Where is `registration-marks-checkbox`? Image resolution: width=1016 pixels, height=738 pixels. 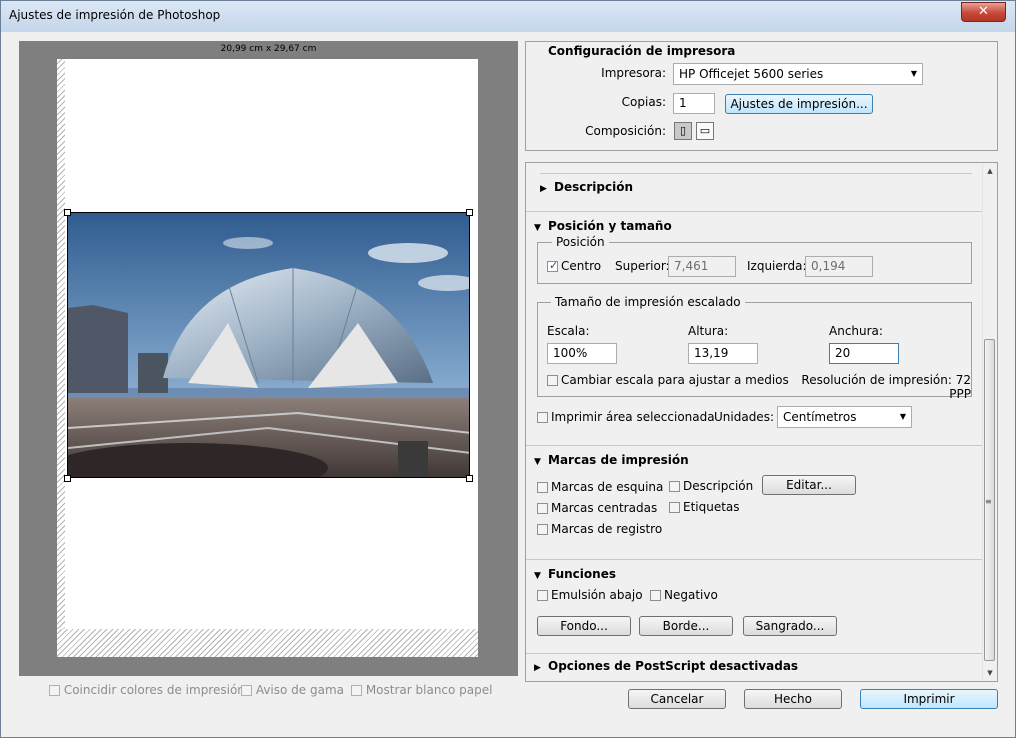 registration-marks-checkbox is located at coordinates (542, 529).